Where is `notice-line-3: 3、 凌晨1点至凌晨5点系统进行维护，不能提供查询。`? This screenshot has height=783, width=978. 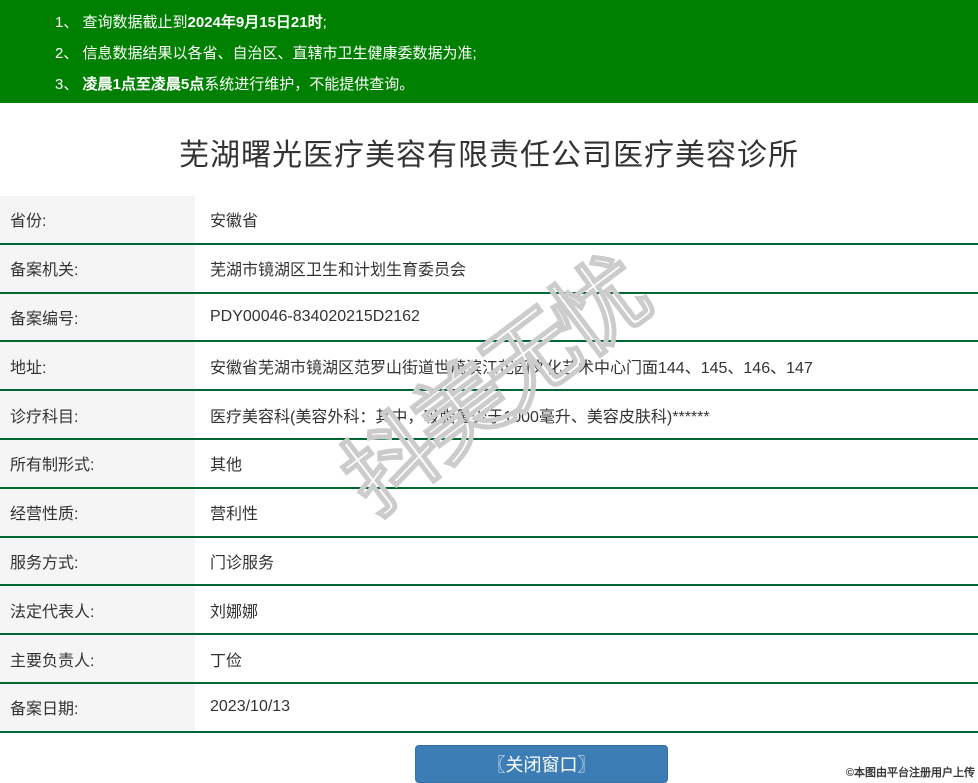
notice-line-3: 3、 凌晨1点至凌晨5点系统进行维护，不能提供查询。 is located at coordinates (511, 84).